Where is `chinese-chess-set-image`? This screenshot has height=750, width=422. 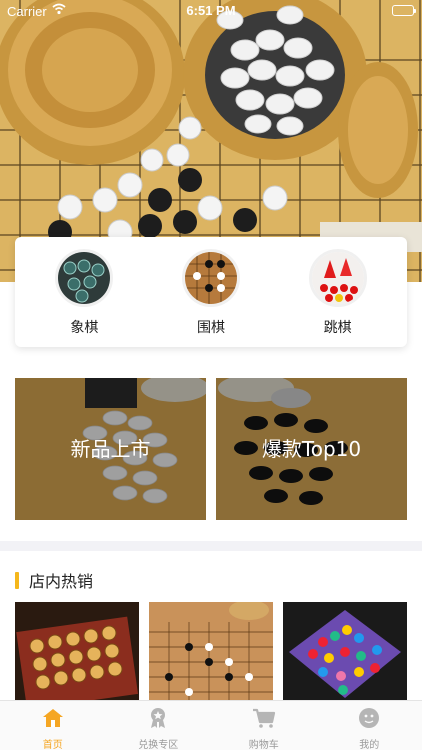
chinese-chess-set-image is located at coordinates (77, 652).